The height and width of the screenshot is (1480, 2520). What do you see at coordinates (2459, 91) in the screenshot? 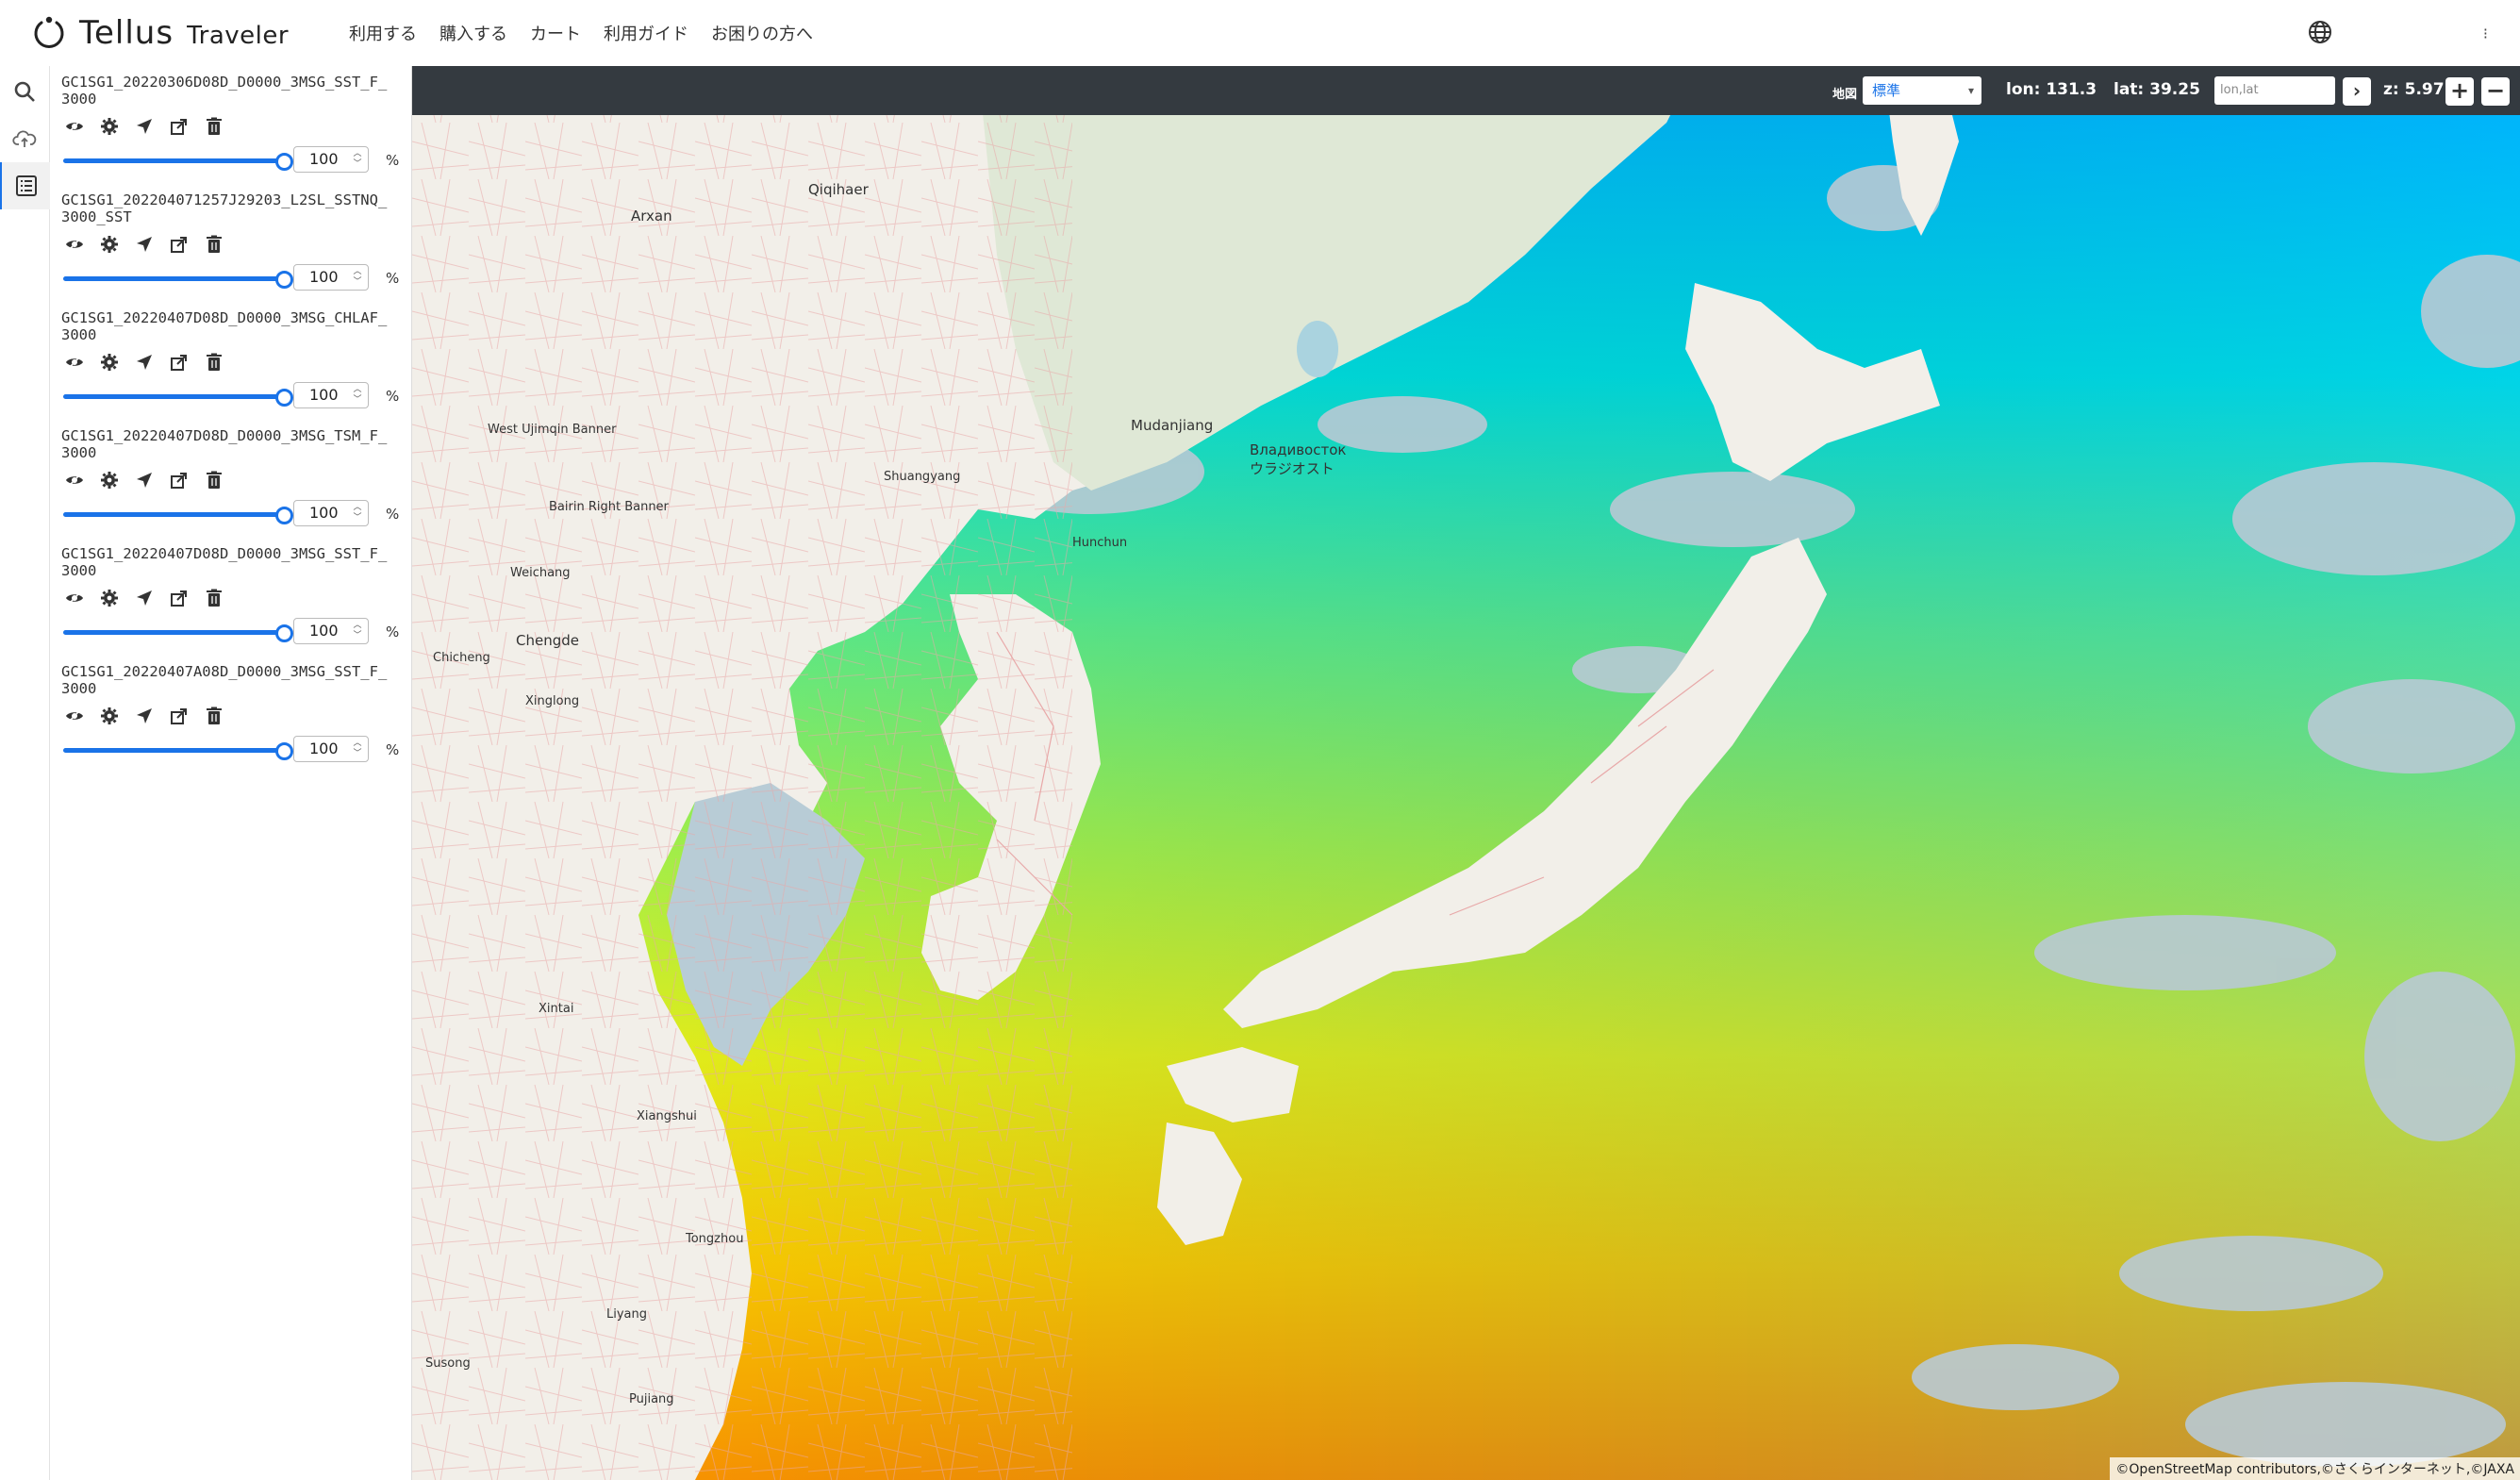
I see `zoom-in-button: +` at bounding box center [2459, 91].